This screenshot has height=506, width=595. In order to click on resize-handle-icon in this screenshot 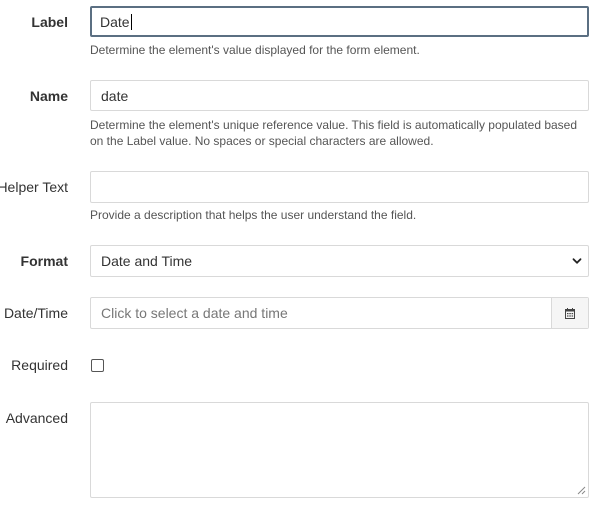, I will do `click(581, 490)`.